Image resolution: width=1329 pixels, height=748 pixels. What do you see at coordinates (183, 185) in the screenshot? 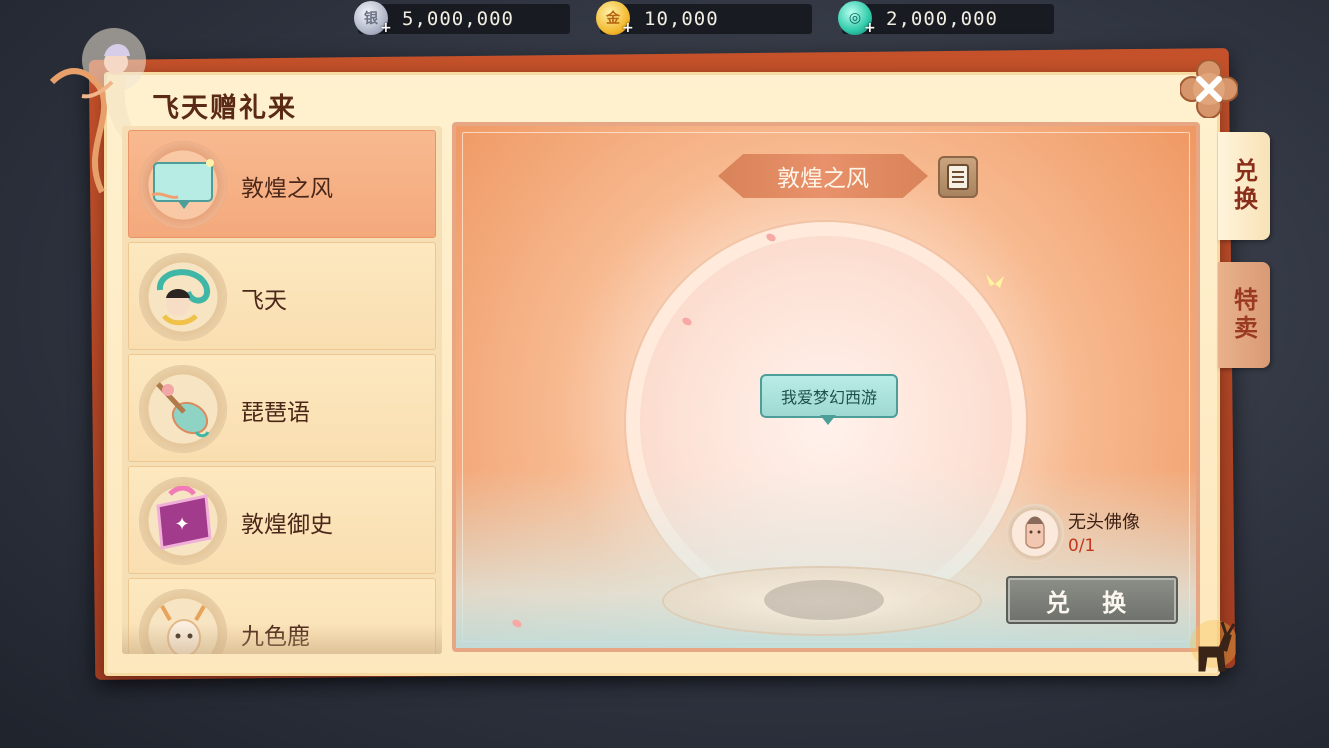
I see `chat-bubble-skin-icon` at bounding box center [183, 185].